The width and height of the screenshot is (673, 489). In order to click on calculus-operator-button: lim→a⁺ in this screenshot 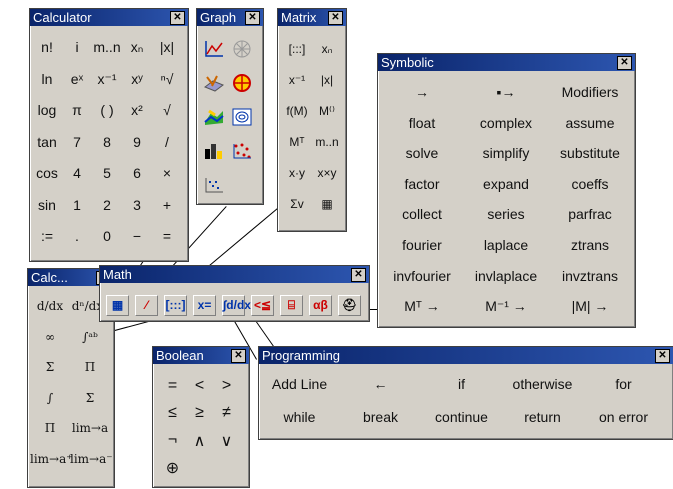, I will do `click(51, 459)`.